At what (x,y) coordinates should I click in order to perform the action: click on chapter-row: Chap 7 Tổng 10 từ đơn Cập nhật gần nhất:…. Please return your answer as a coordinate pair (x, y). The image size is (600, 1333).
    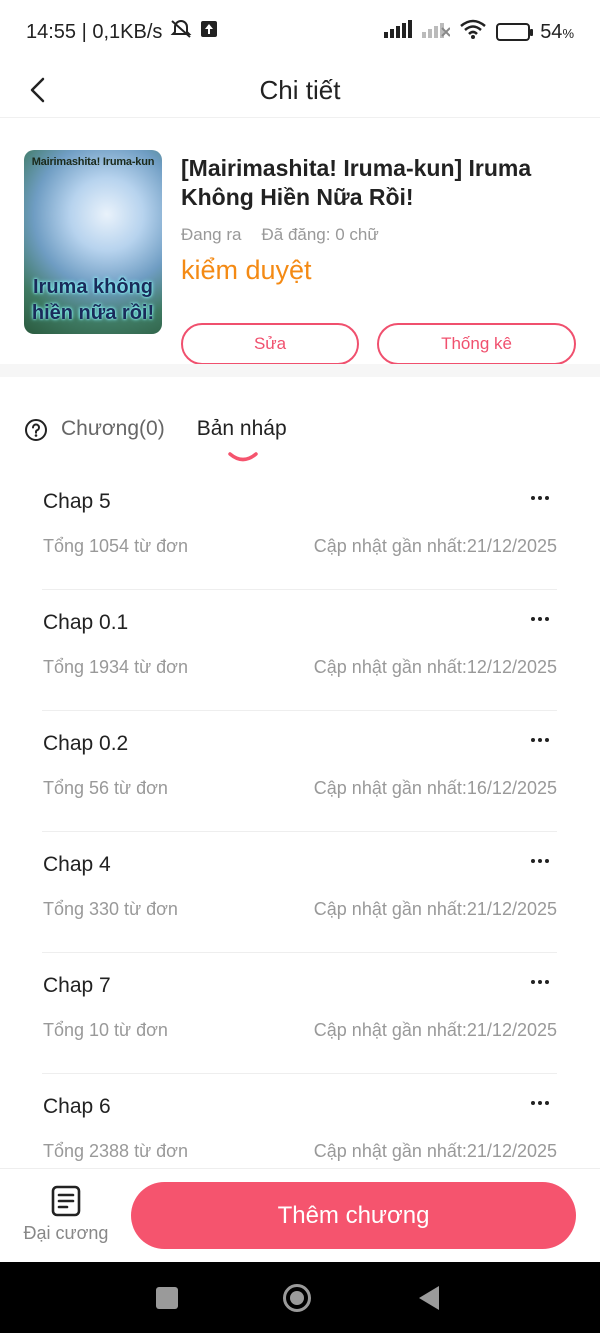
    Looking at the image, I should click on (299, 1013).